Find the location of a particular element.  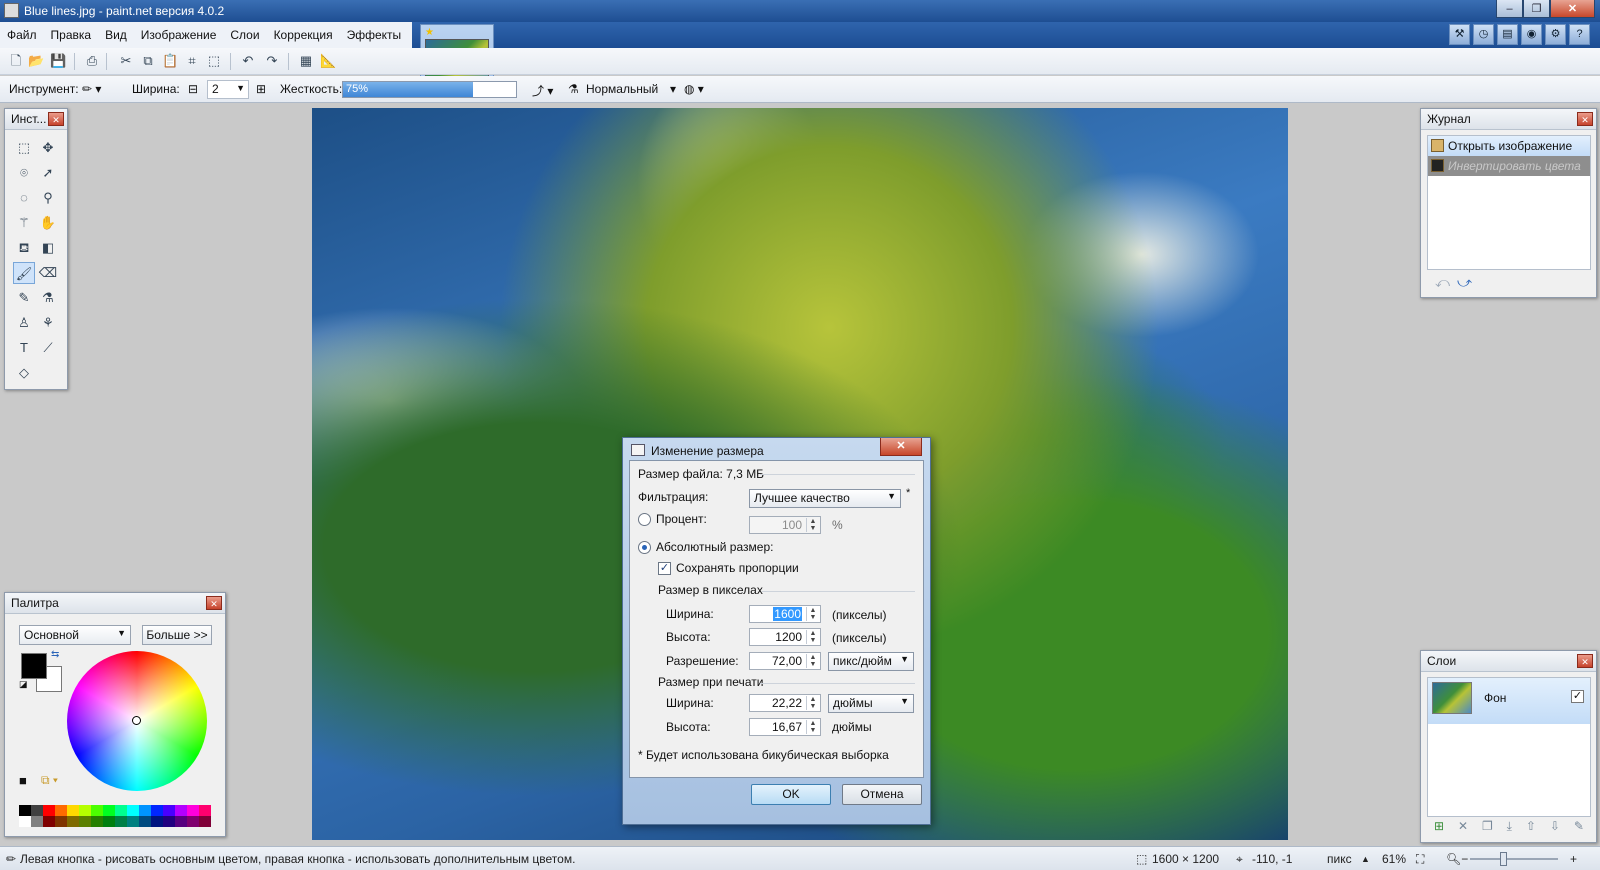

zoom-icon: ⚲ is located at coordinates (48, 198).